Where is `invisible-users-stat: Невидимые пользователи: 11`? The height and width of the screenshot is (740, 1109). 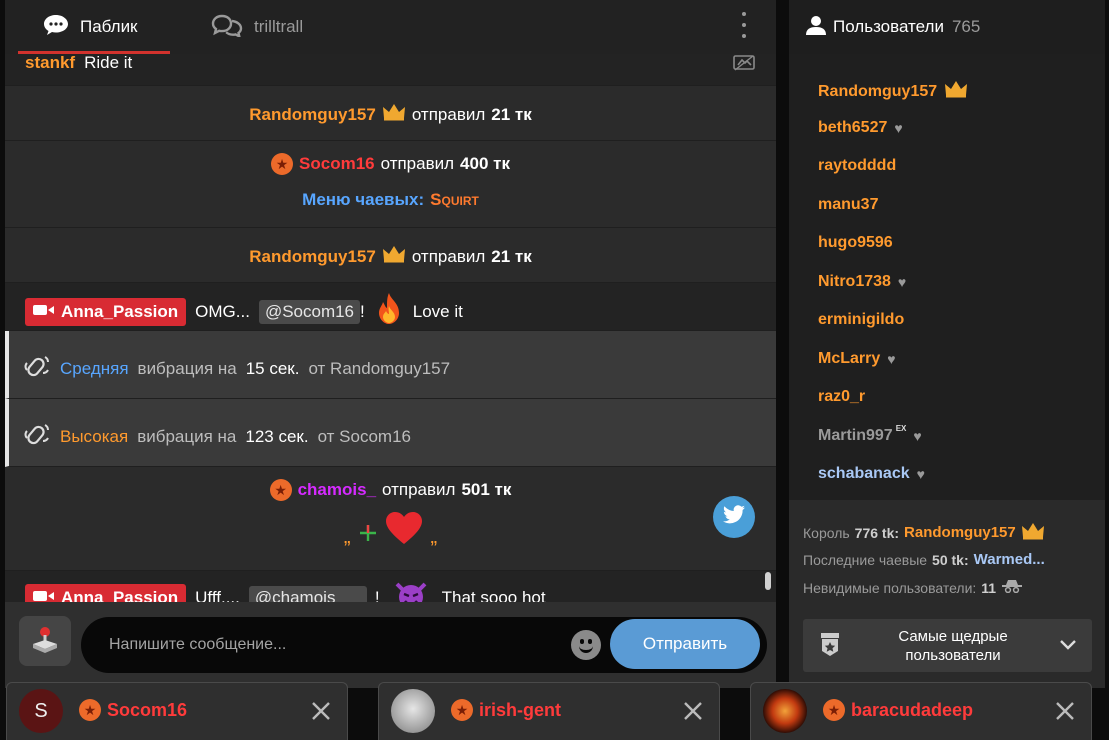 invisible-users-stat: Невидимые пользователи: 11 is located at coordinates (913, 587).